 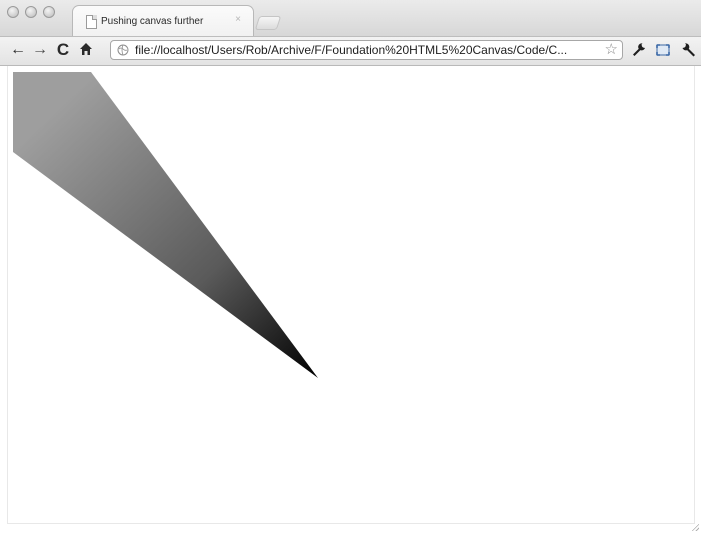 What do you see at coordinates (268, 23) in the screenshot?
I see `new-tab-button` at bounding box center [268, 23].